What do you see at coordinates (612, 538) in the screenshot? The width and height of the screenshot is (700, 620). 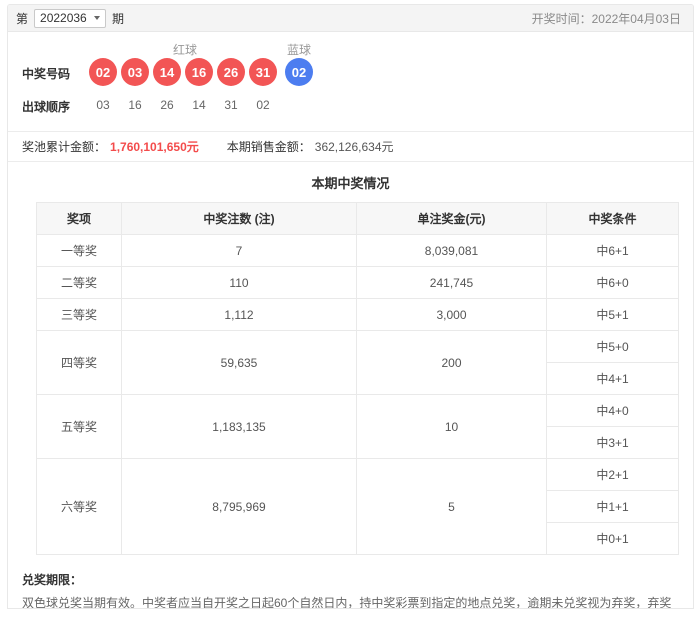 I see `condition-cell: 中0+1` at bounding box center [612, 538].